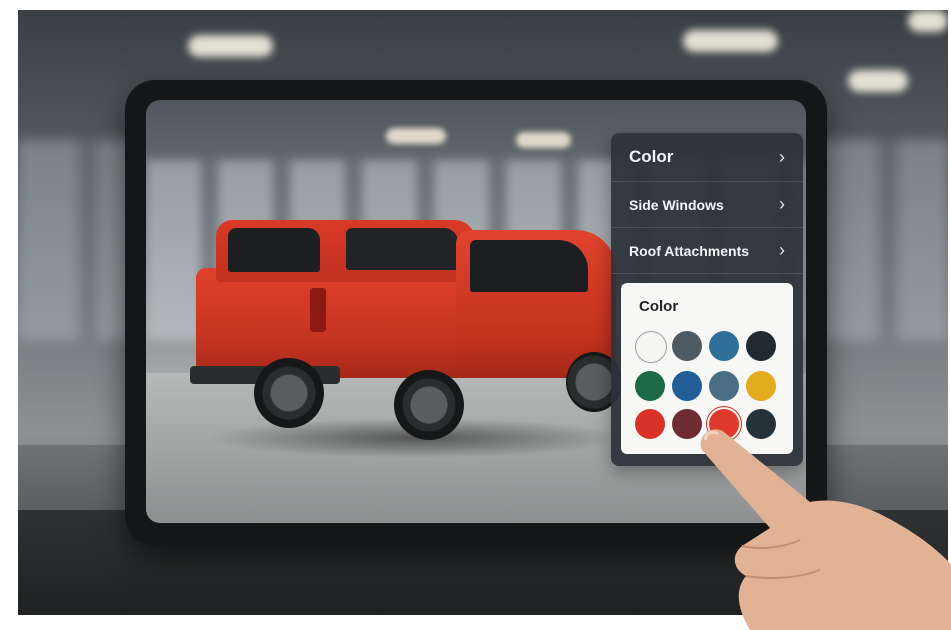 The width and height of the screenshot is (951, 630). I want to click on menu-item-roof-attachments: Roof Attachments ›, so click(707, 251).